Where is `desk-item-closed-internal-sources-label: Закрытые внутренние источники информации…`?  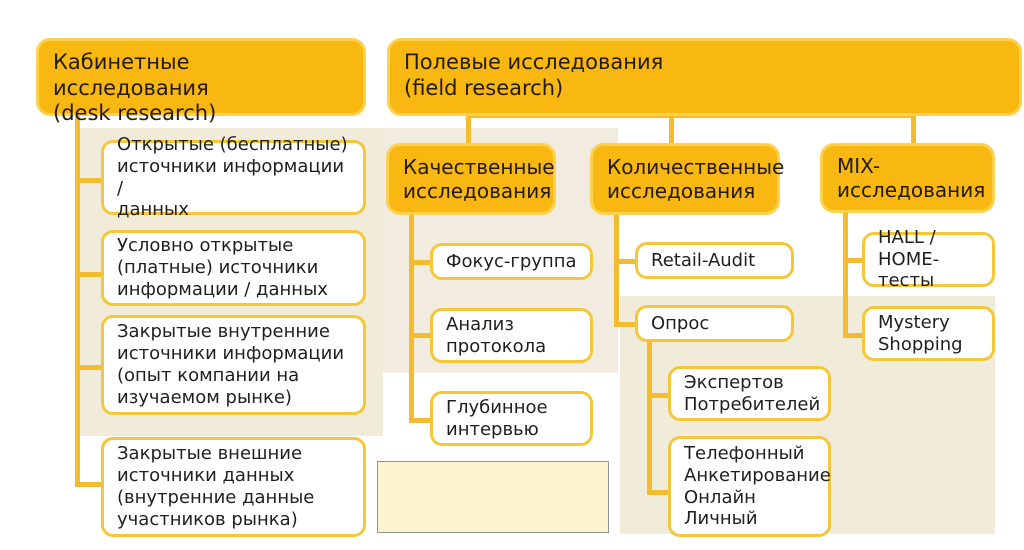
desk-item-closed-internal-sources-label: Закрытые внутренние источники информации… is located at coordinates (231, 364).